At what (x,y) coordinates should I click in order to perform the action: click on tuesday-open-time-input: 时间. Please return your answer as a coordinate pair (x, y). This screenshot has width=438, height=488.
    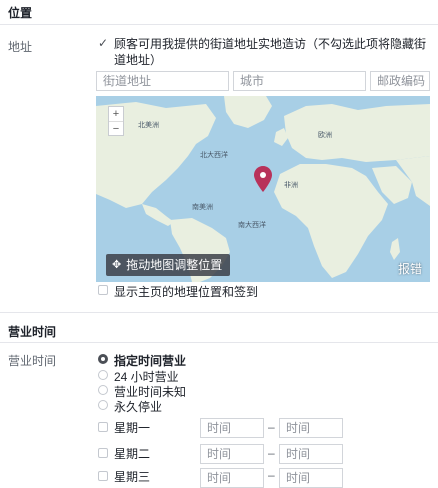
    Looking at the image, I should click on (232, 454).